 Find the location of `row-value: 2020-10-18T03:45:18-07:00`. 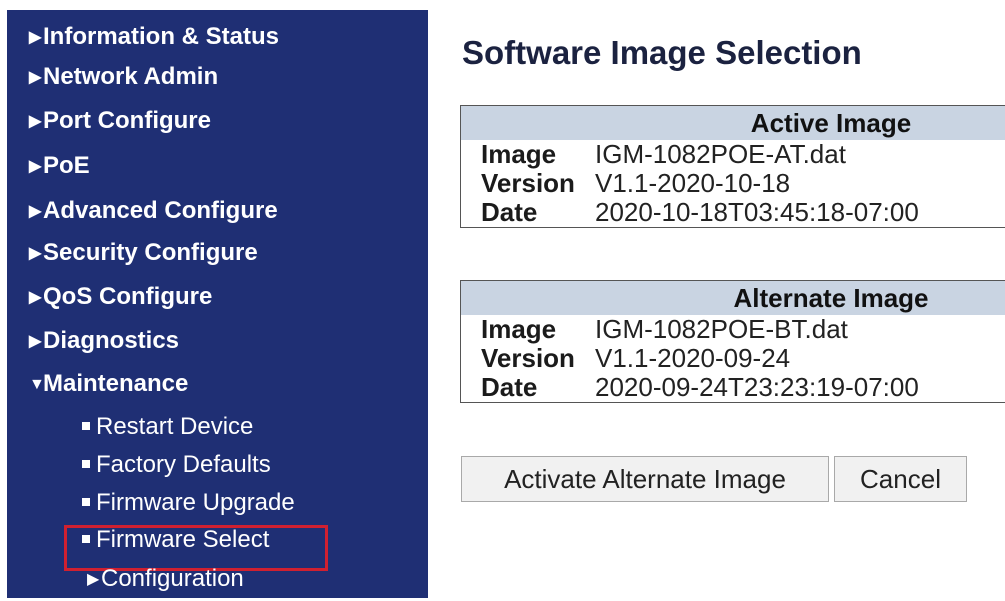

row-value: 2020-10-18T03:45:18-07:00 is located at coordinates (757, 212).